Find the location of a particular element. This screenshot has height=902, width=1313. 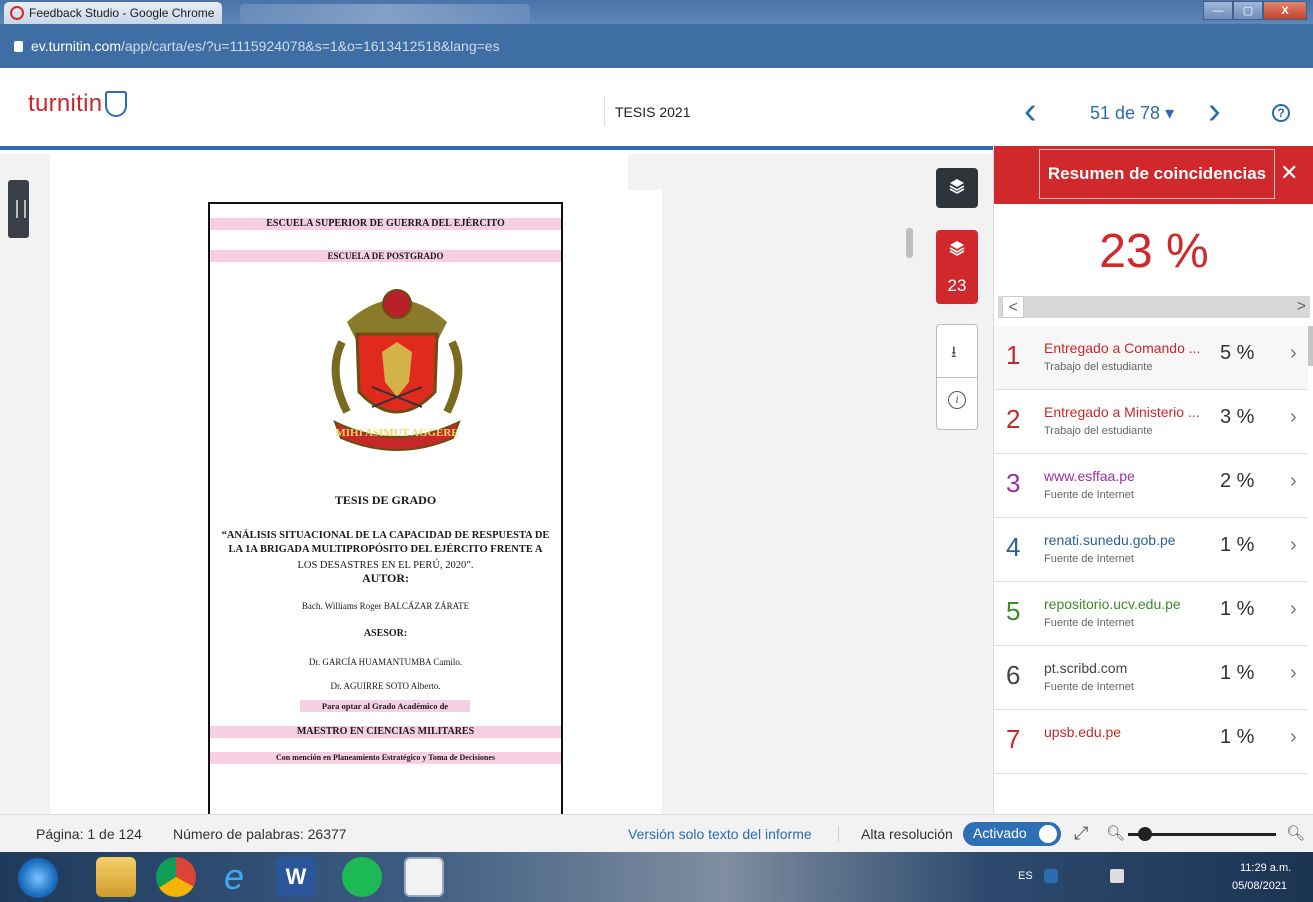

doc-line: ESCUELA DE POSTGRADO is located at coordinates (385, 256).